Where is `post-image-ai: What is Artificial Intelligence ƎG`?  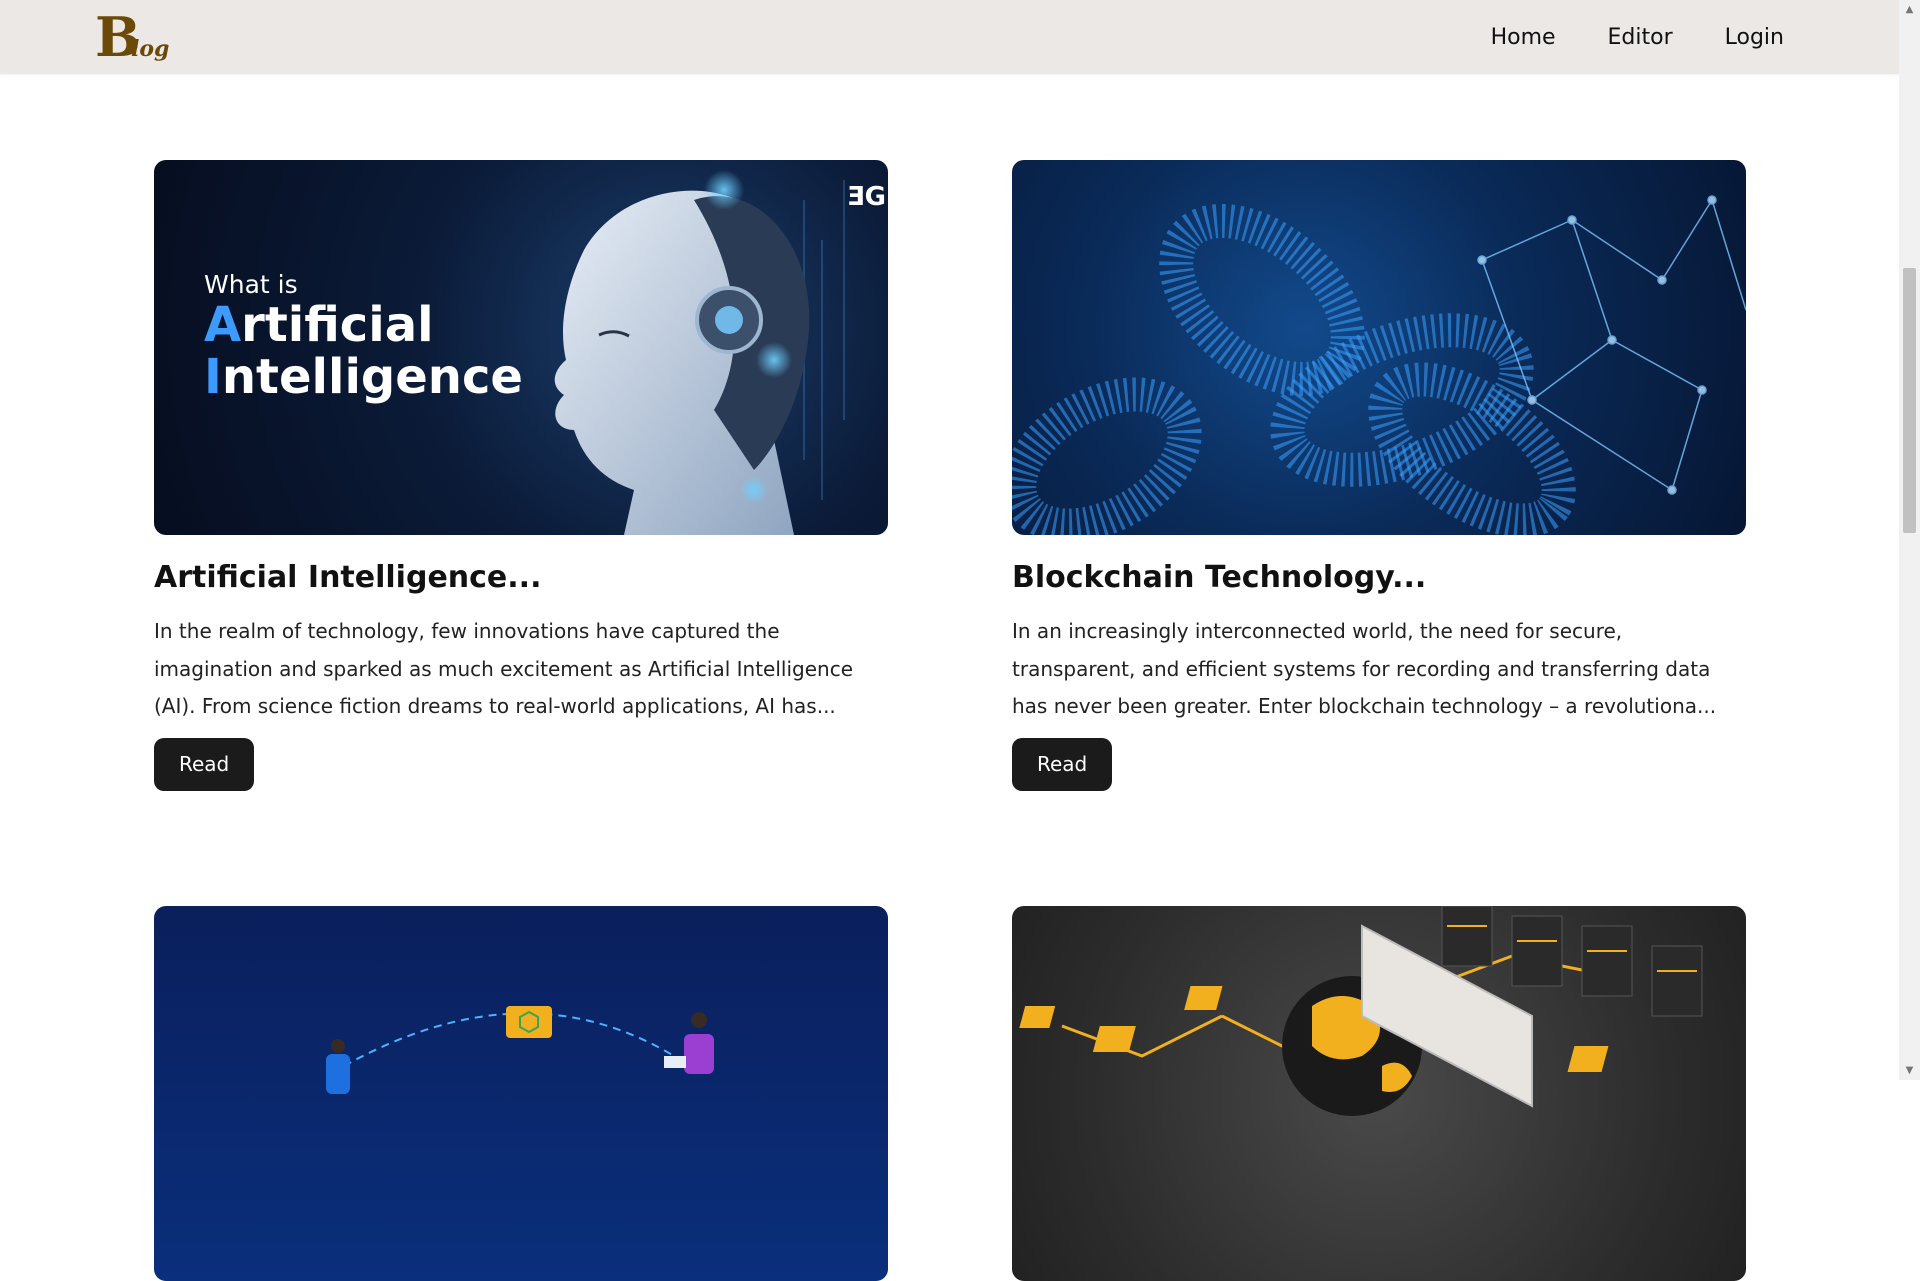 post-image-ai: What is Artificial Intelligence ƎG is located at coordinates (521, 347).